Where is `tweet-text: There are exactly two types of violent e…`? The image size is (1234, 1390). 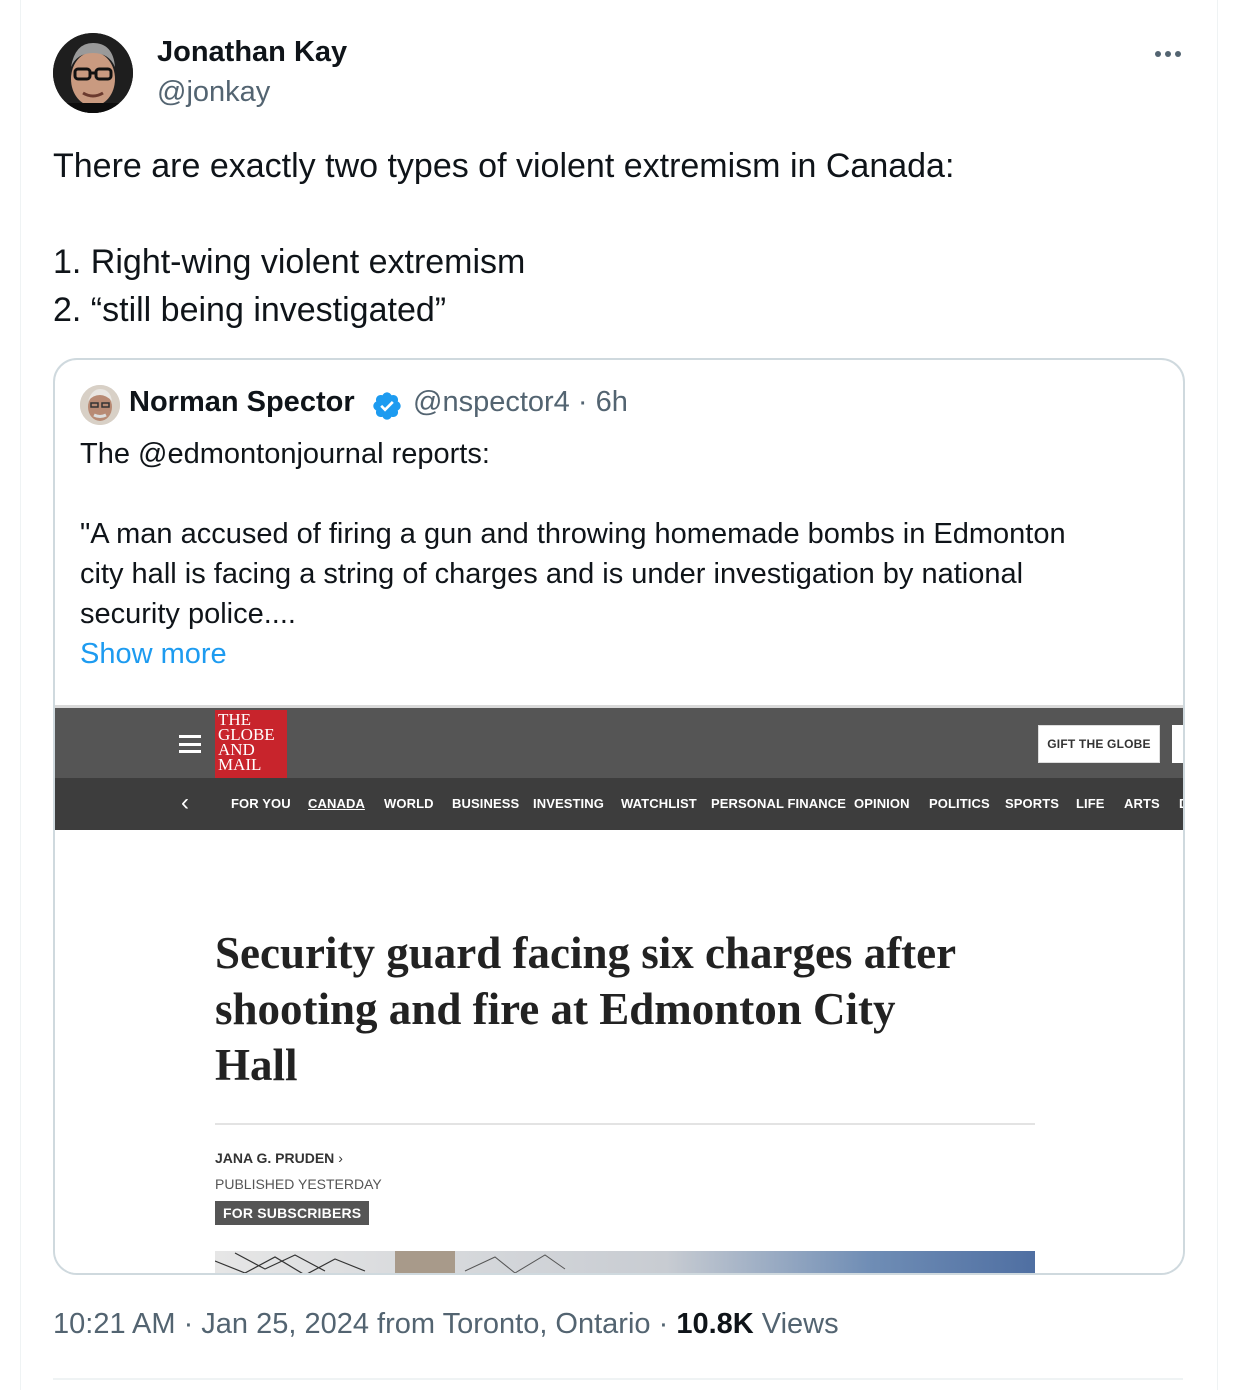
tweet-text: There are exactly two types of violent e… is located at coordinates (618, 238).